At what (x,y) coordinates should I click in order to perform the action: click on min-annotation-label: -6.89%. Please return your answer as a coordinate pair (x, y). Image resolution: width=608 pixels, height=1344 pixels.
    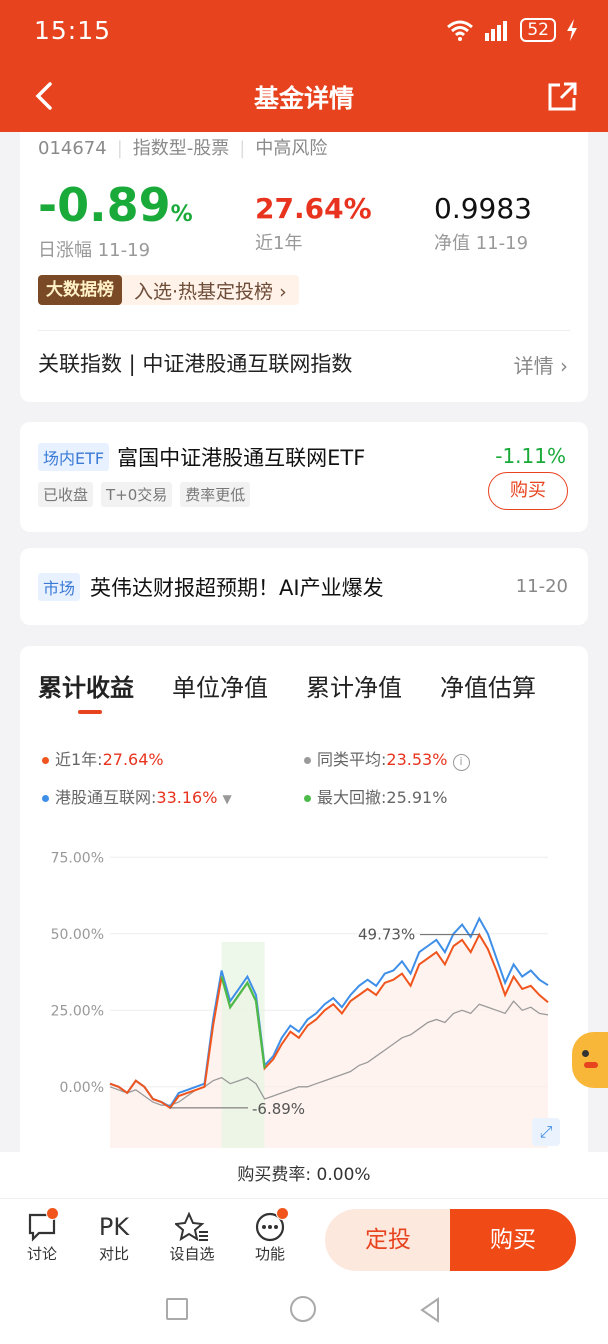
    Looking at the image, I should click on (278, 1109).